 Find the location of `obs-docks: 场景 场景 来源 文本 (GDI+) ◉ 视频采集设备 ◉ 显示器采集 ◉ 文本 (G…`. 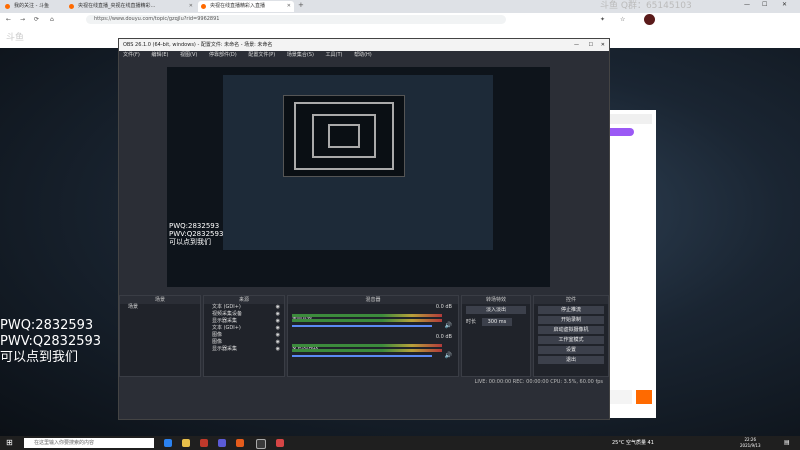

obs-docks: 场景 场景 来源 文本 (GDI+) ◉ 视频采集设备 ◉ 显示器采集 ◉ 文本 (G… is located at coordinates (364, 336).